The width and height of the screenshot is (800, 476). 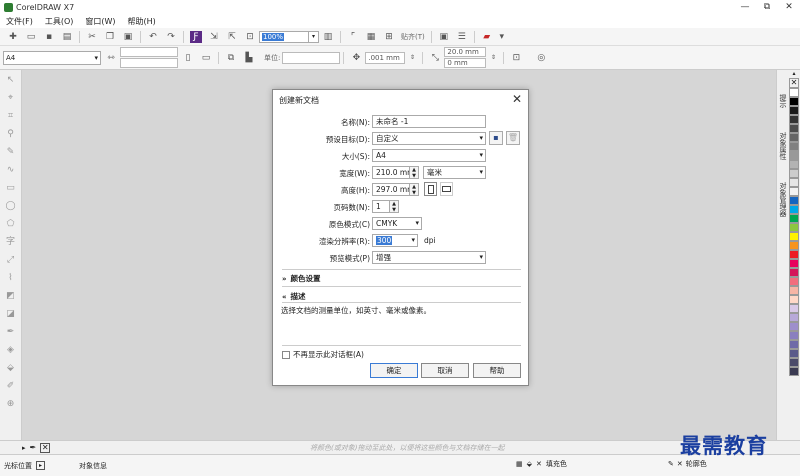 What do you see at coordinates (429, 257) in the screenshot?
I see `preview-select: 增强` at bounding box center [429, 257].